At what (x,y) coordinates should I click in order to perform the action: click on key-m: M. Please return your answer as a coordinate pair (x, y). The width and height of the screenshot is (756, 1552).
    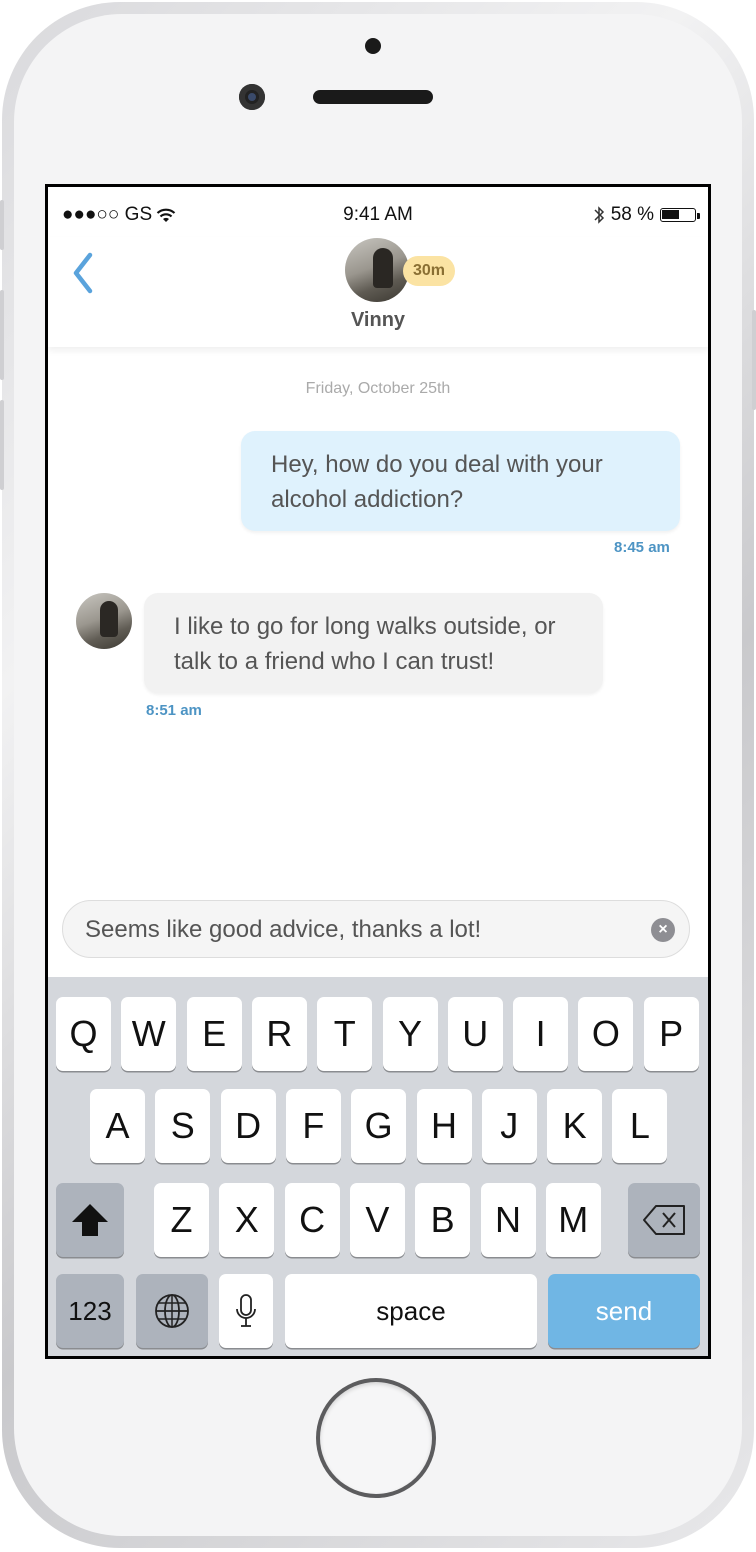
    Looking at the image, I should click on (573, 1220).